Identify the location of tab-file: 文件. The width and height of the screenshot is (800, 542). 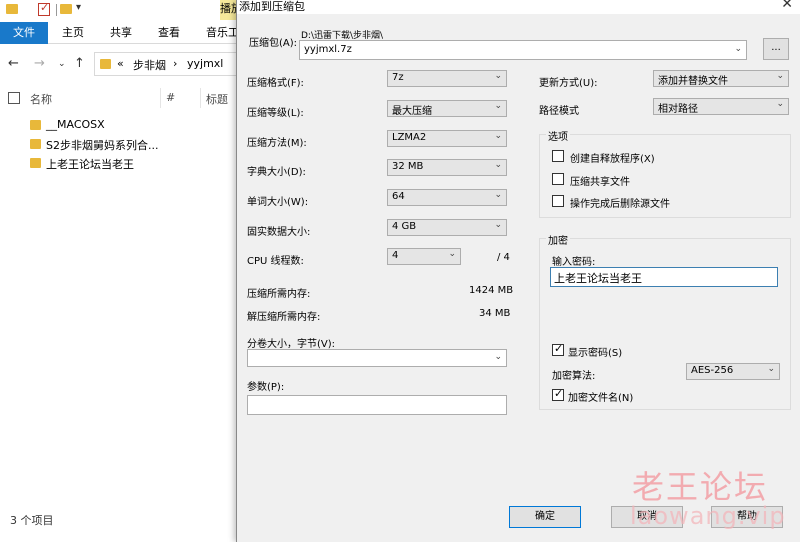
(24, 33).